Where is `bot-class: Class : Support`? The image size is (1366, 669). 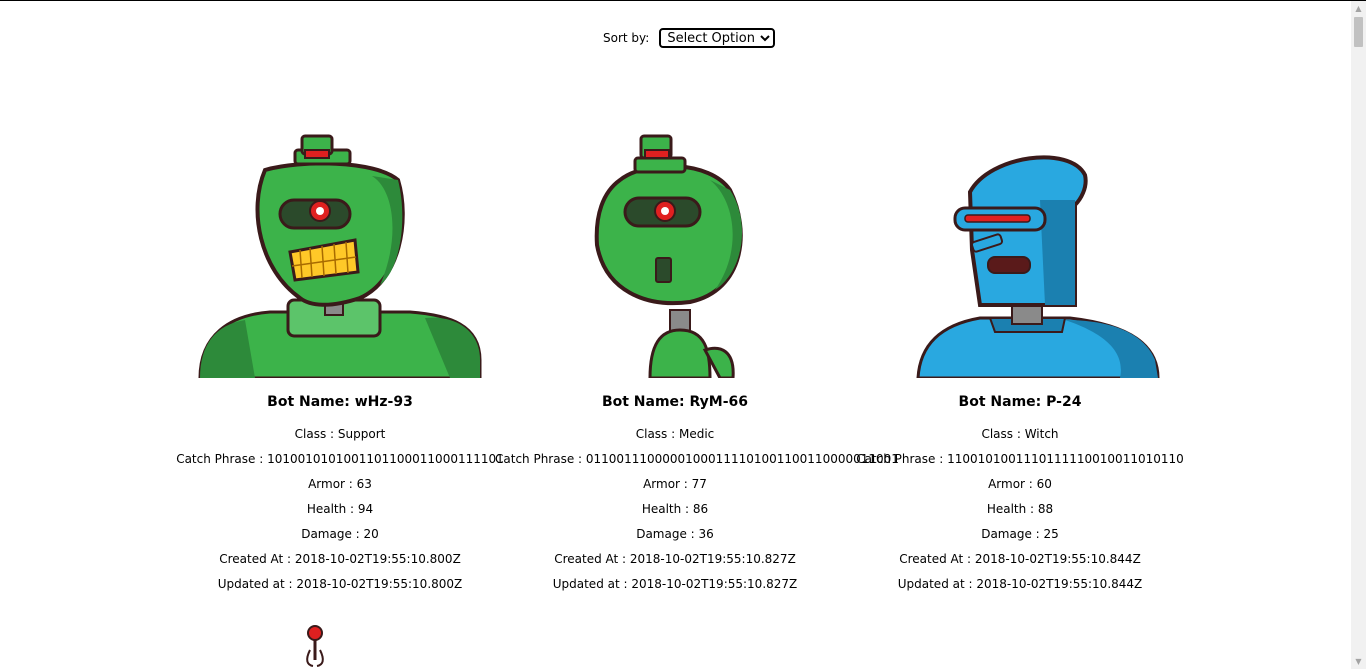
bot-class: Class : Support is located at coordinates (340, 434).